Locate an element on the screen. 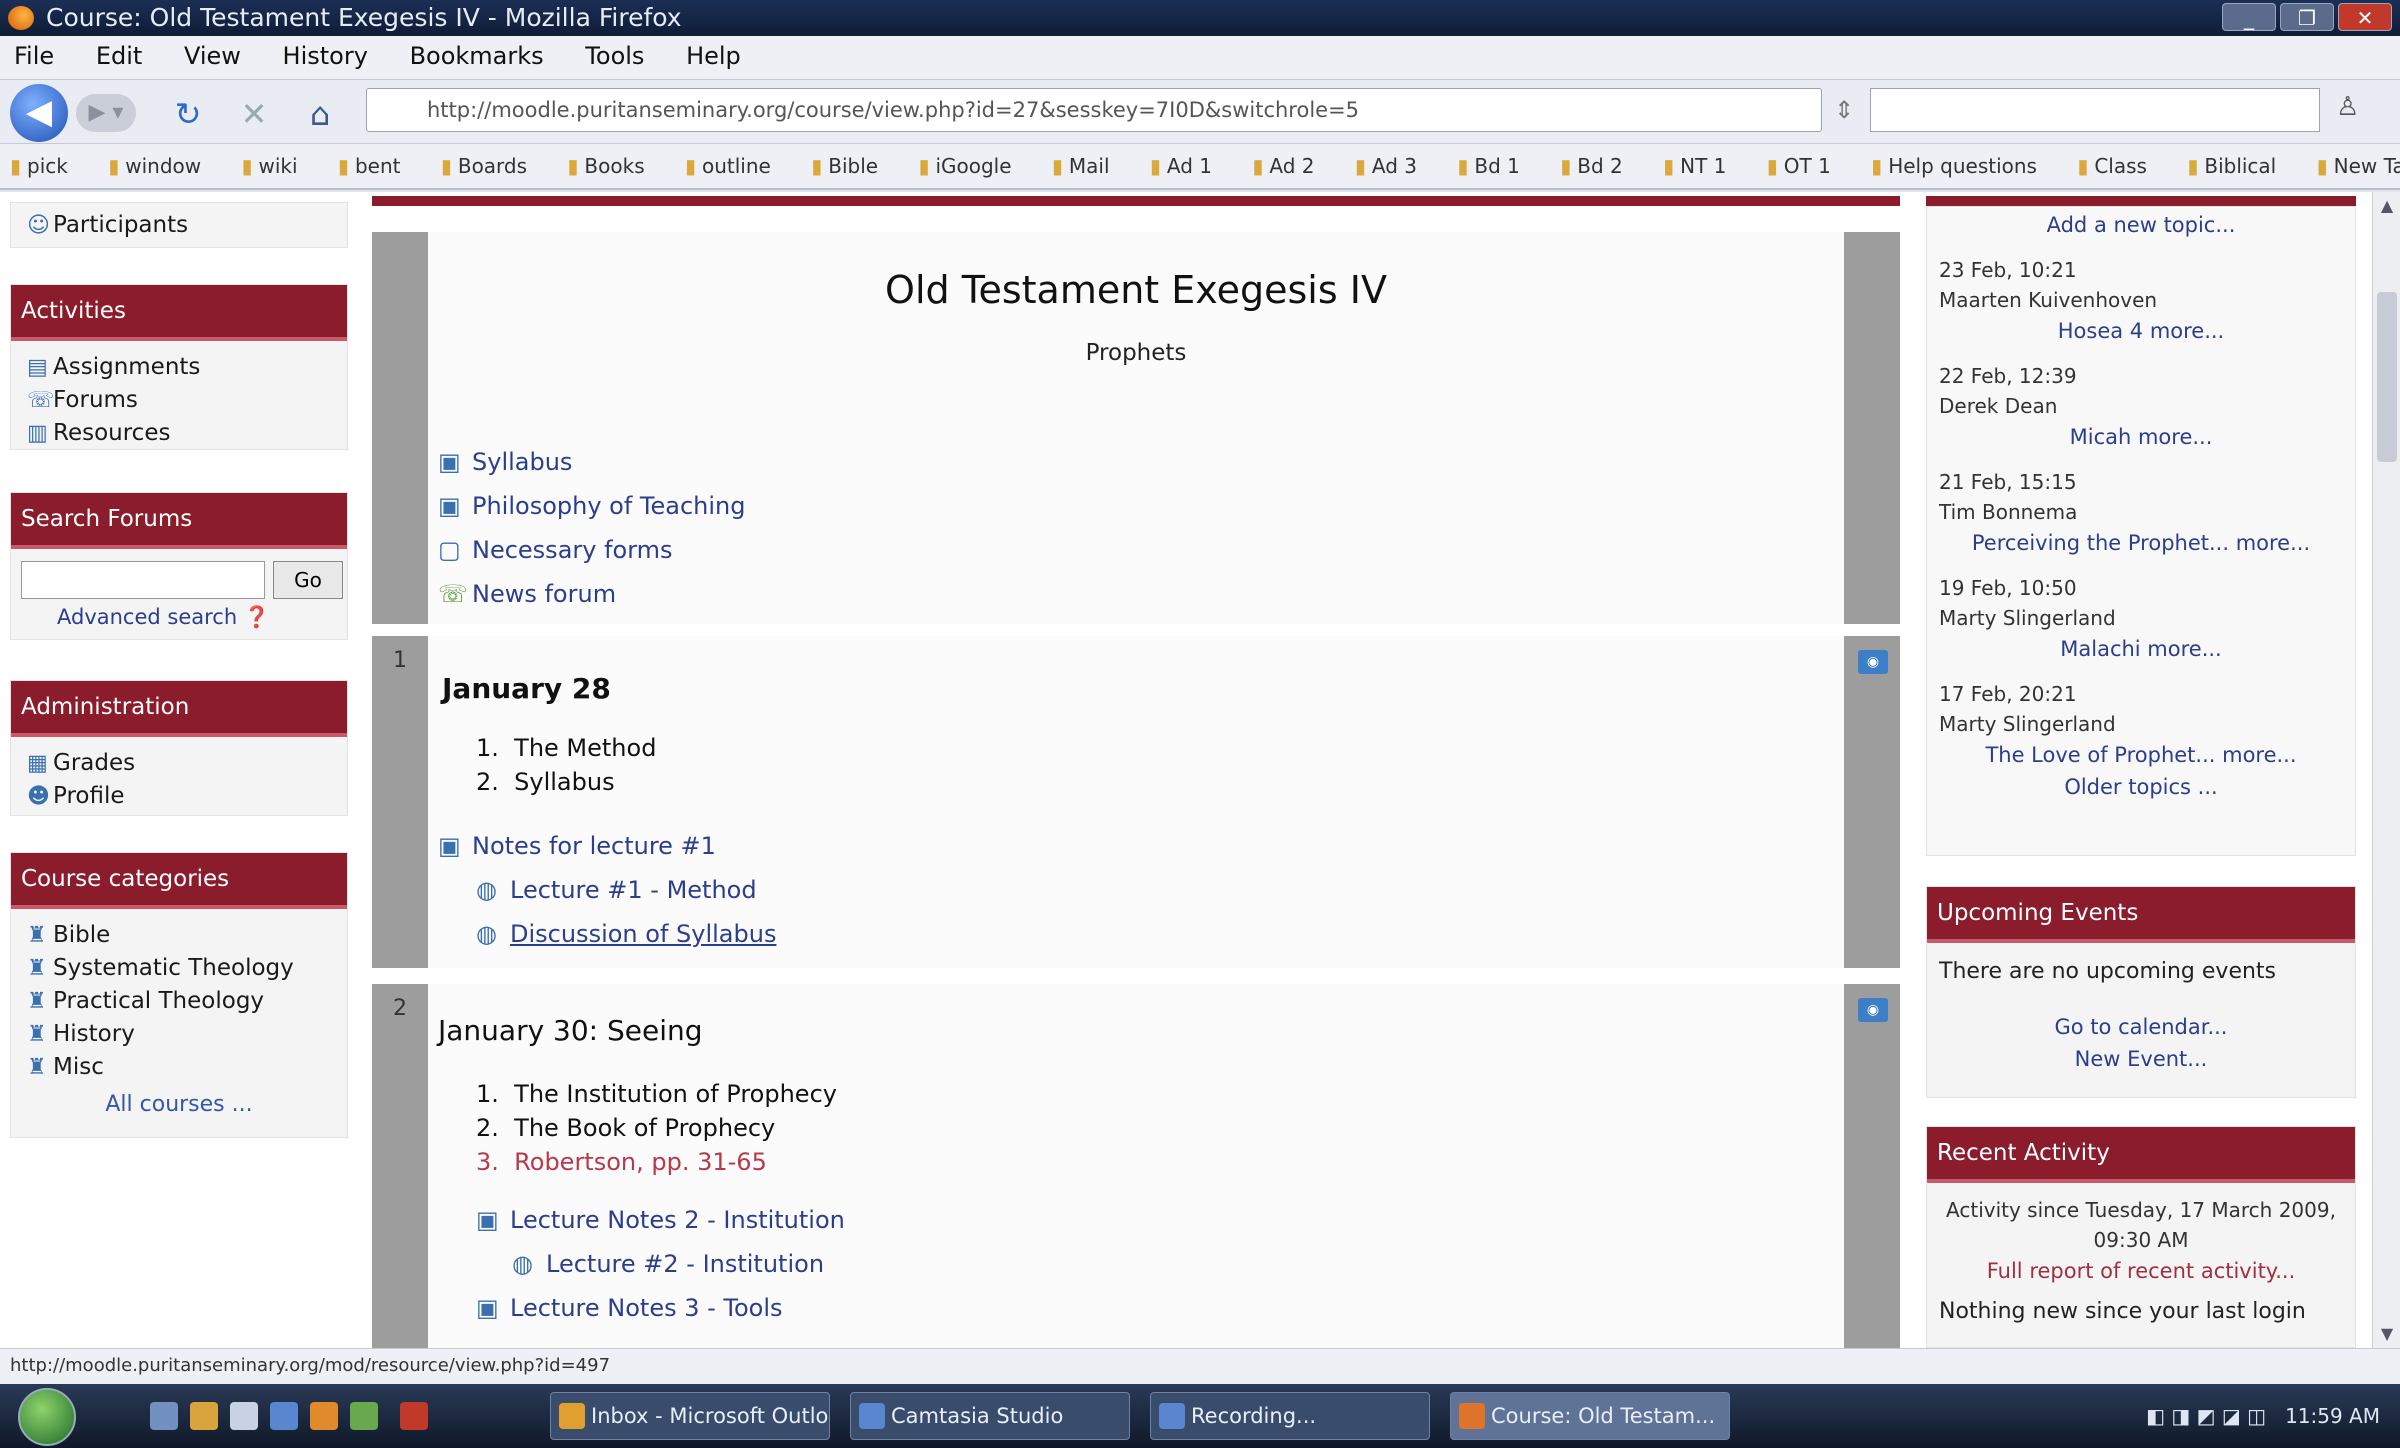 The height and width of the screenshot is (1448, 2400). bookmark-item: New Tab is located at coordinates (2358, 166).